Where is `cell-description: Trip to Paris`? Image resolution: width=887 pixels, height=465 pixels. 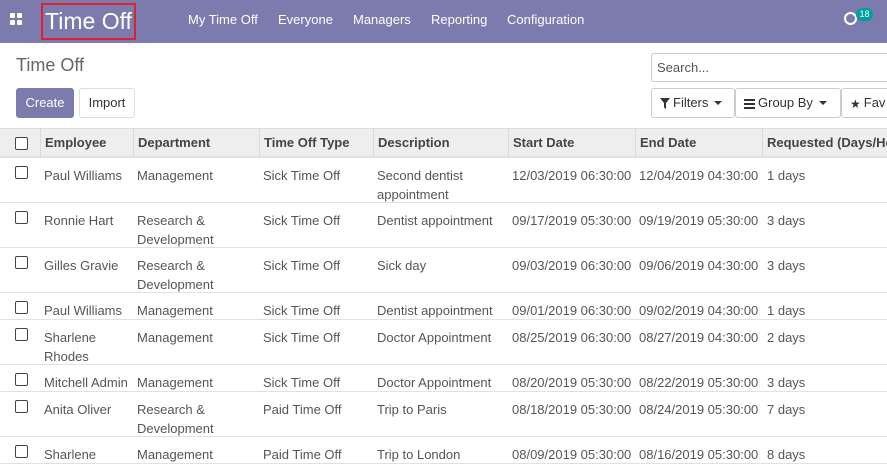
cell-description: Trip to Paris is located at coordinates (412, 409).